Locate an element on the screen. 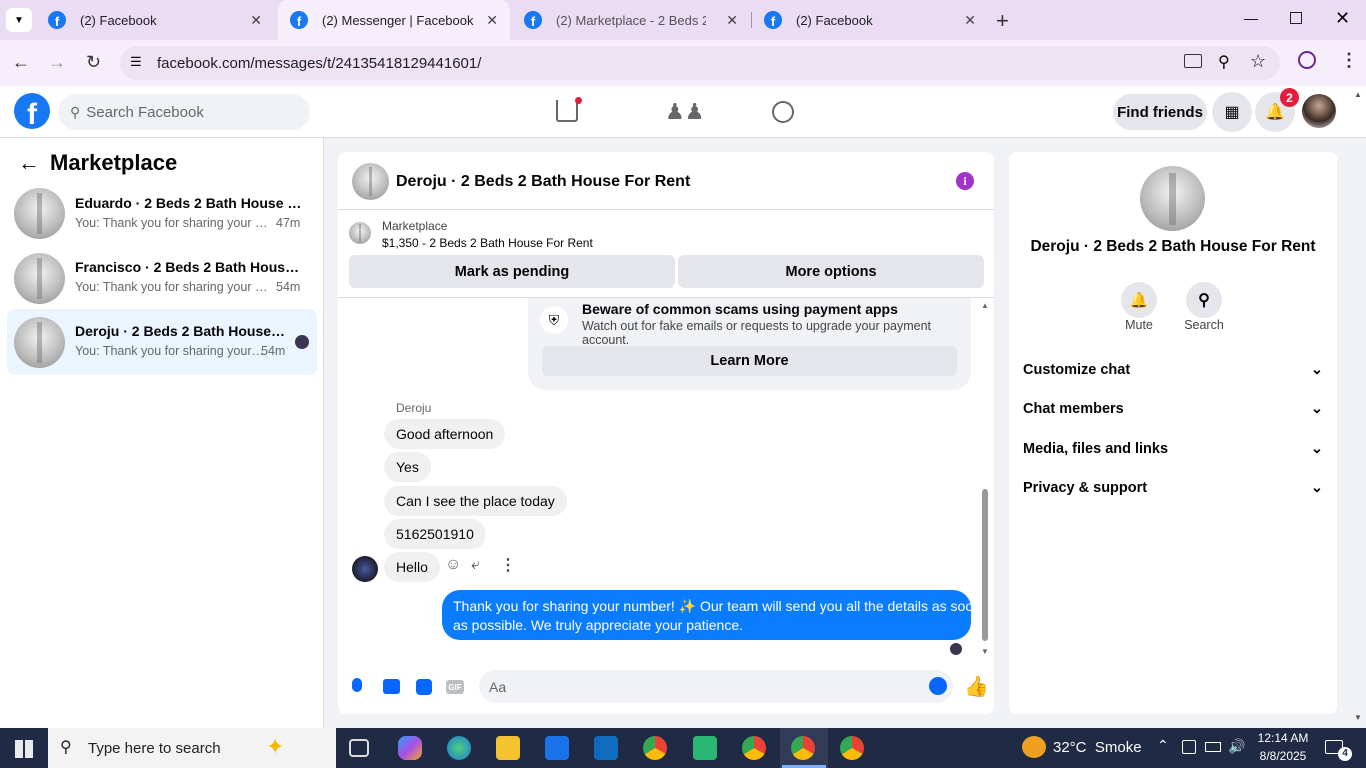  chat-title: Deroju · 2 Beds 2 Bath House For Rent is located at coordinates (543, 182).